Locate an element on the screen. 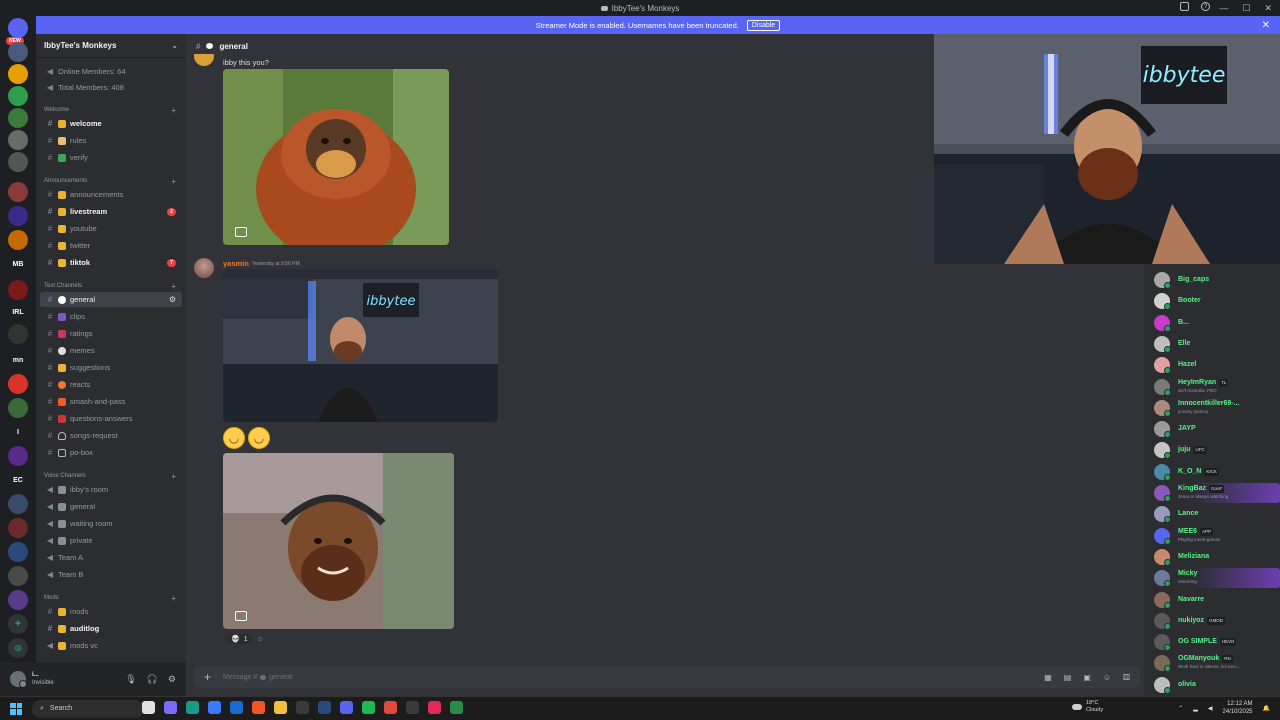 The height and width of the screenshot is (720, 1280). member-item: Navarre is located at coordinates (1217, 600).